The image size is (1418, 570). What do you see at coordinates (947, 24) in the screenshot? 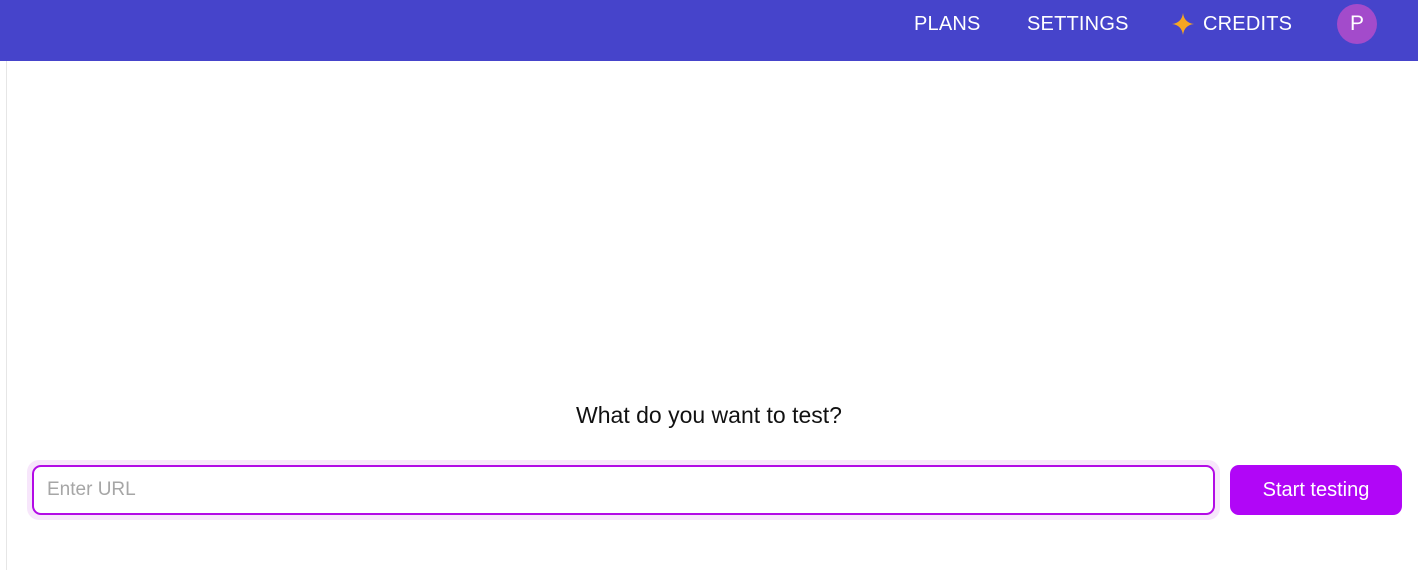
I see `nav-plans-link: PLANS` at bounding box center [947, 24].